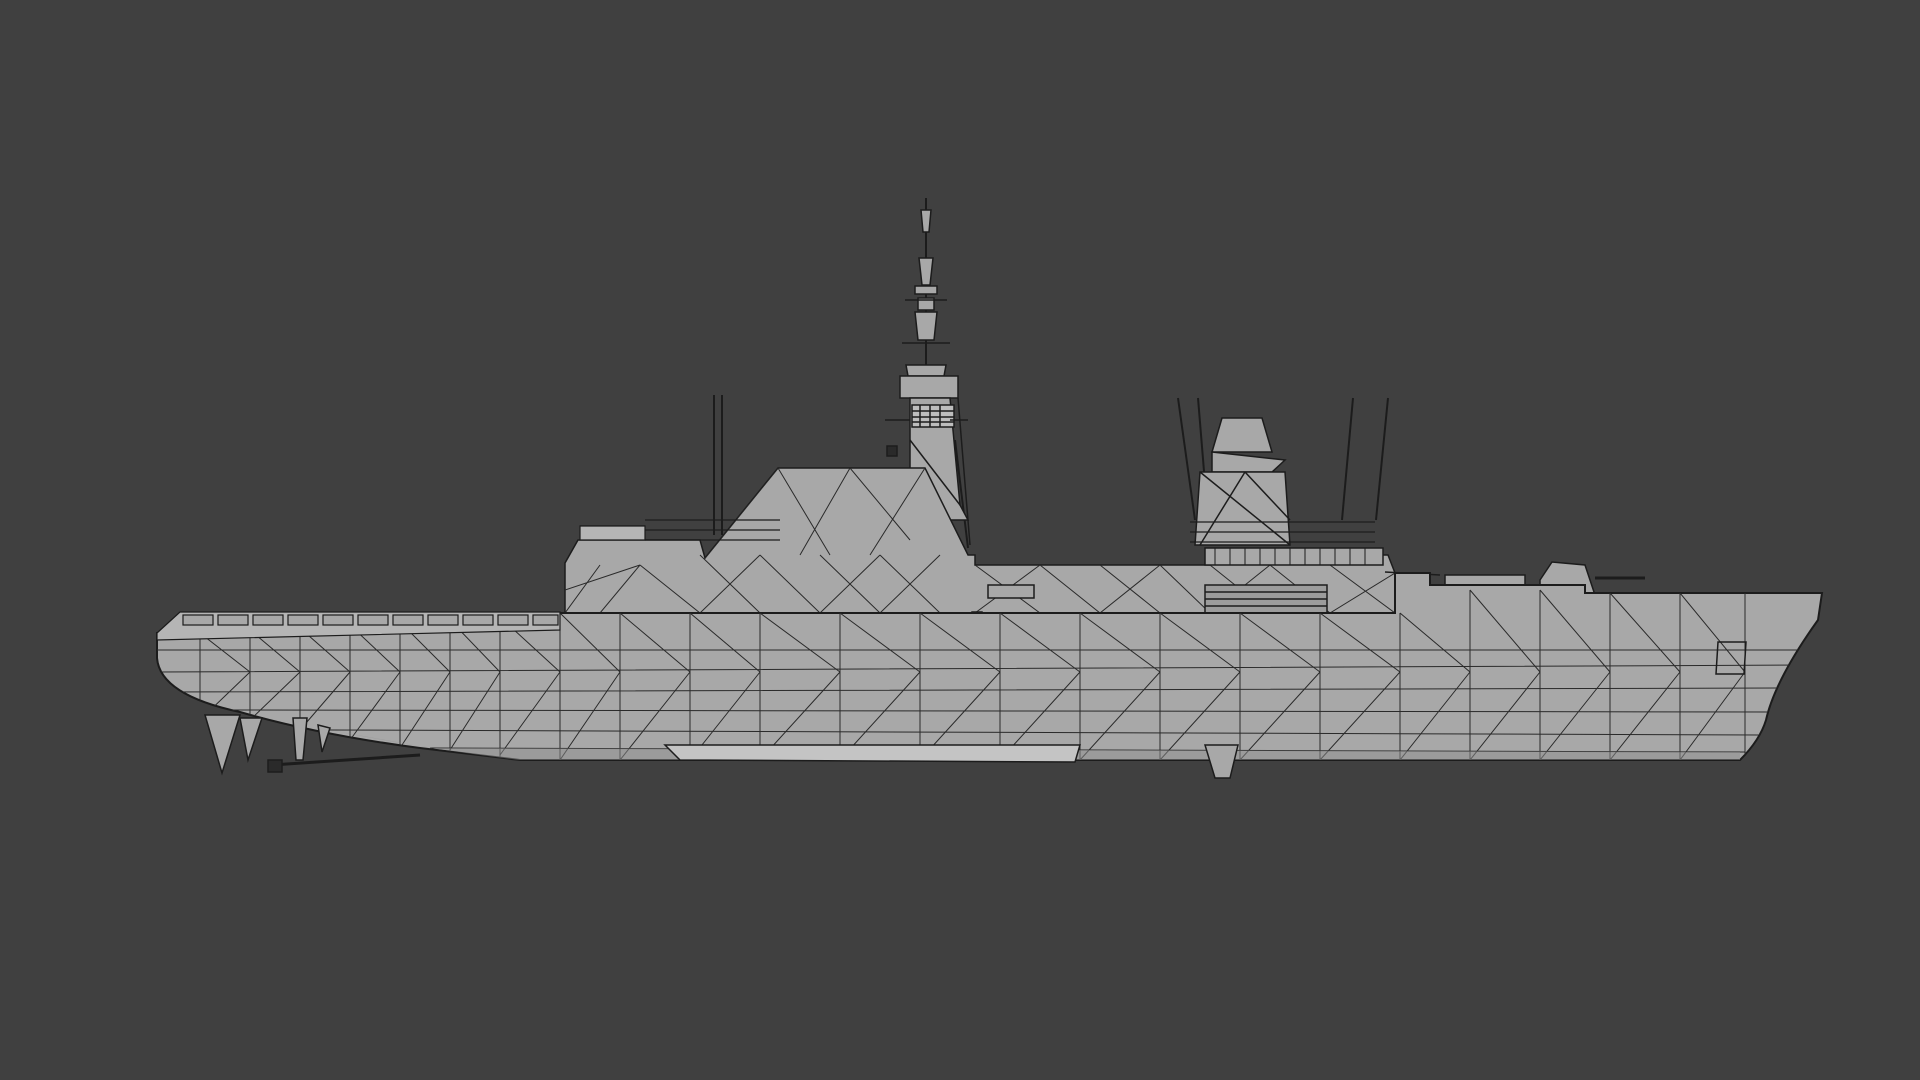 Image resolution: width=1920 pixels, height=1080 pixels. I want to click on forward-radar-mast, so click(1242, 481).